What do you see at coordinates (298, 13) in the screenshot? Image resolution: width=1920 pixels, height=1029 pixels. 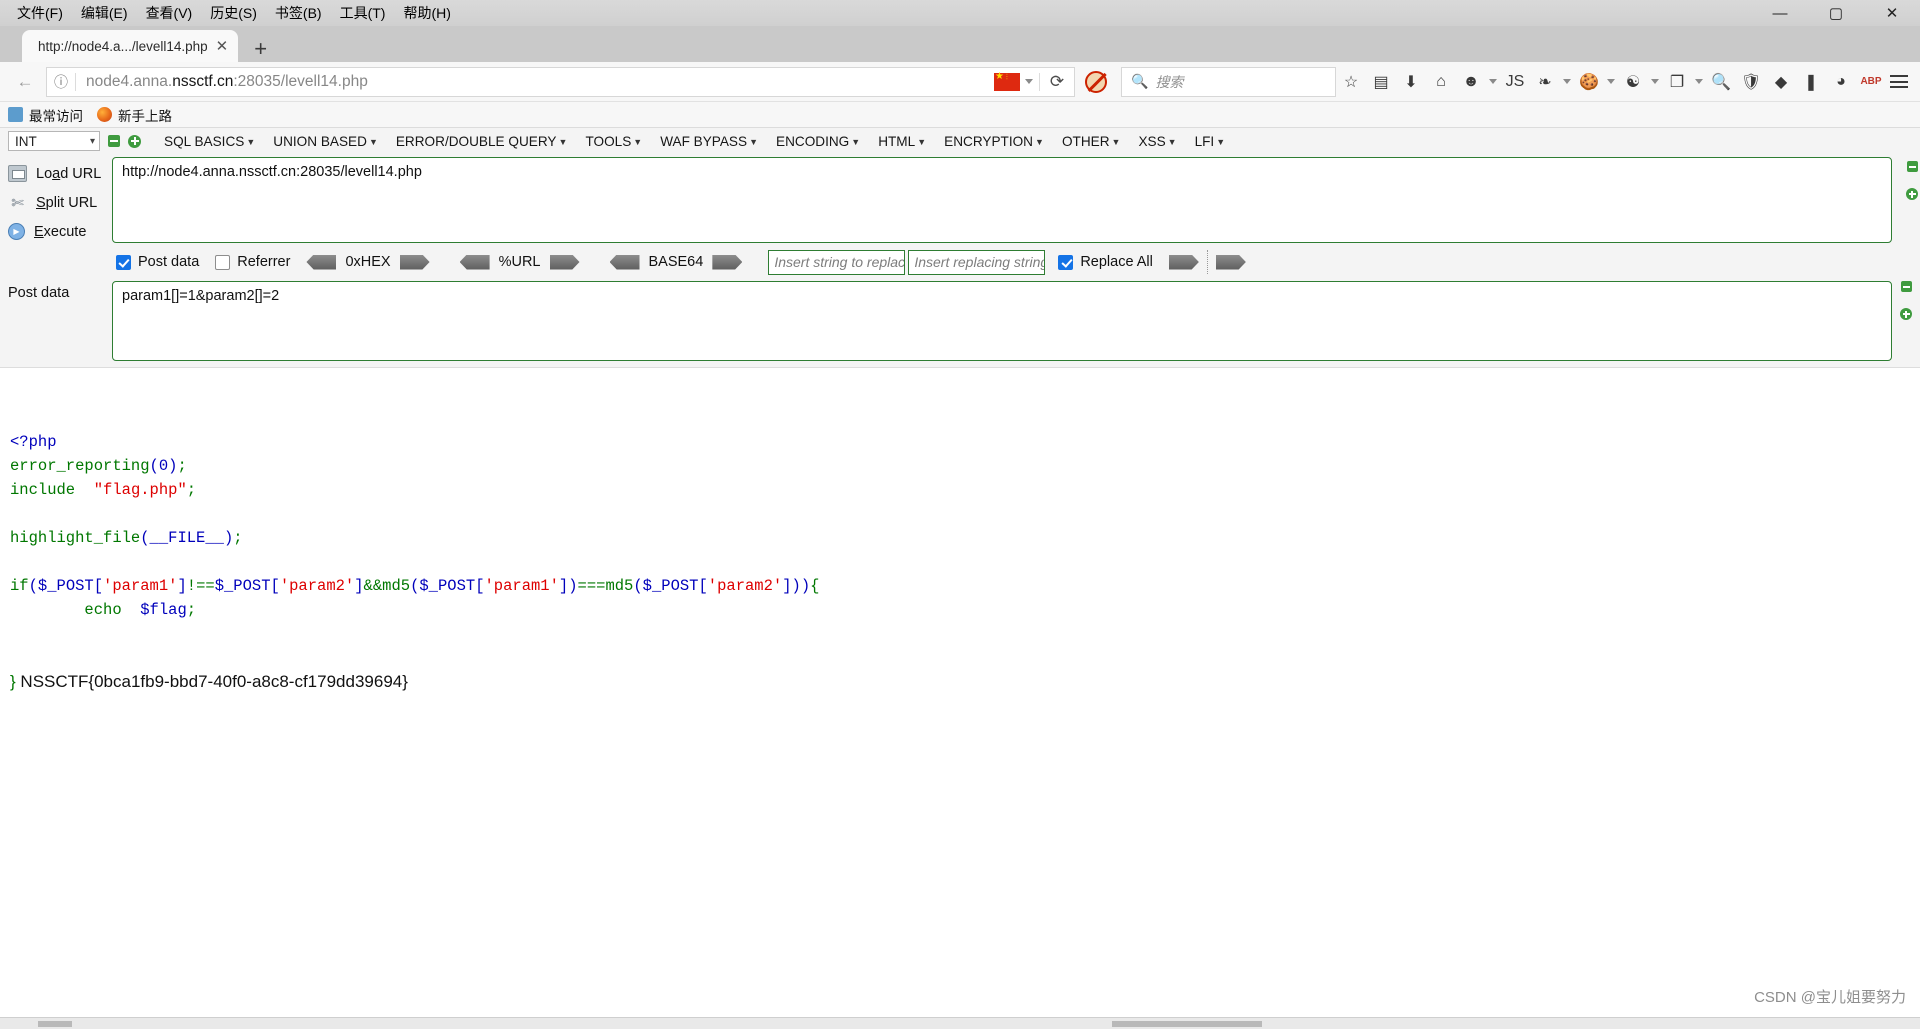 I see `menu-item-bookmarks: 书签(B)` at bounding box center [298, 13].